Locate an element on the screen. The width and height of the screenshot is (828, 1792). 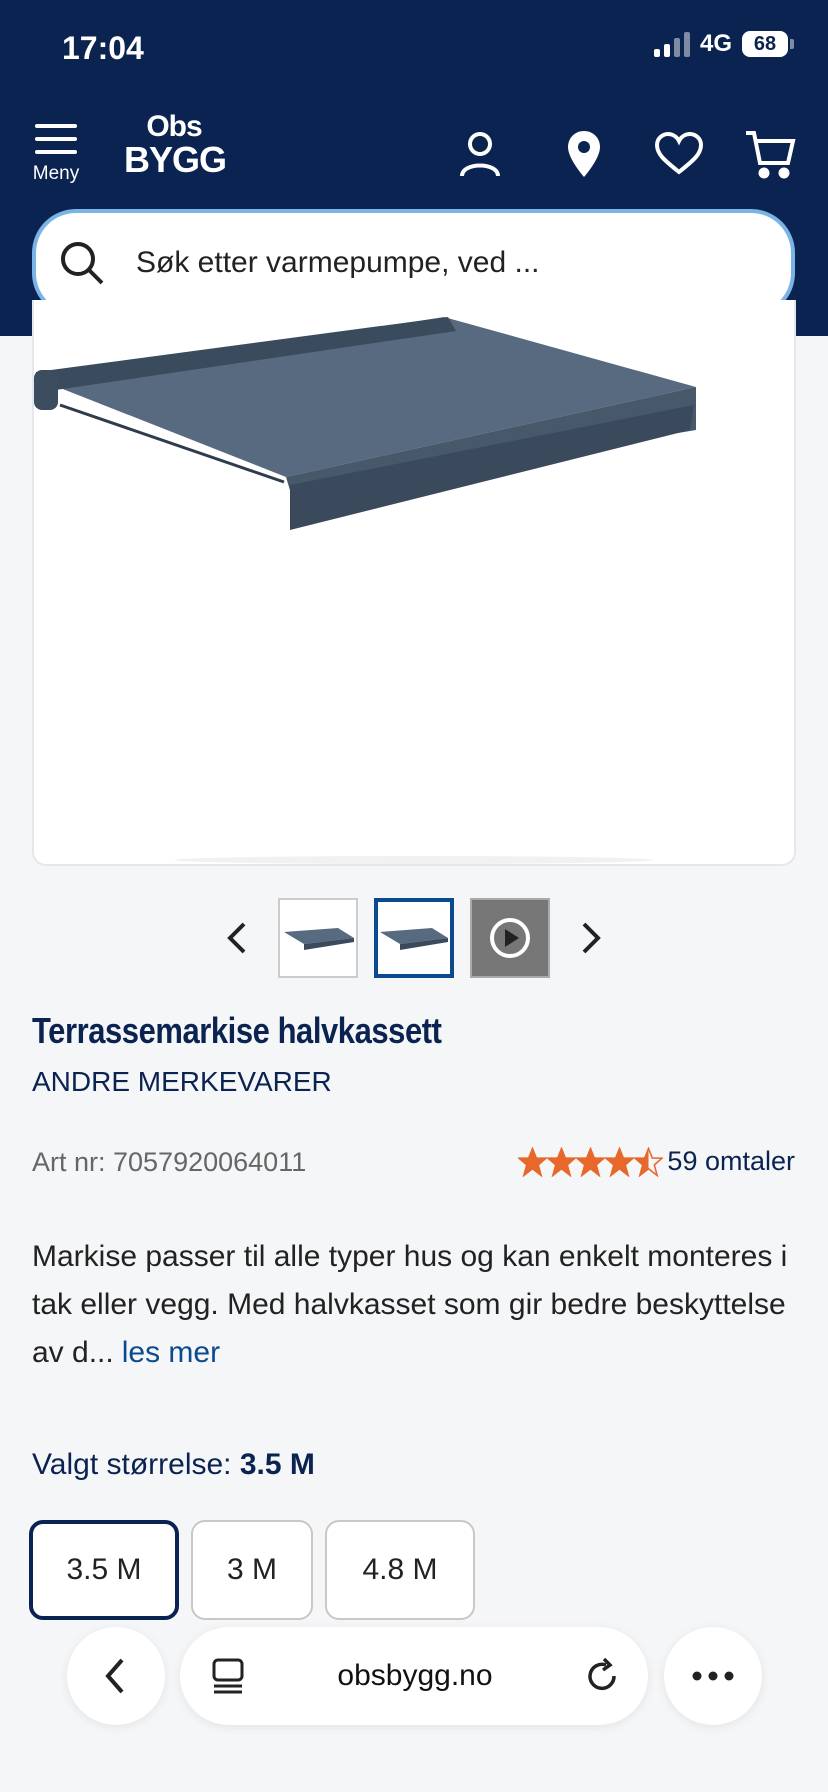
battery-level: 68 is located at coordinates (765, 44).